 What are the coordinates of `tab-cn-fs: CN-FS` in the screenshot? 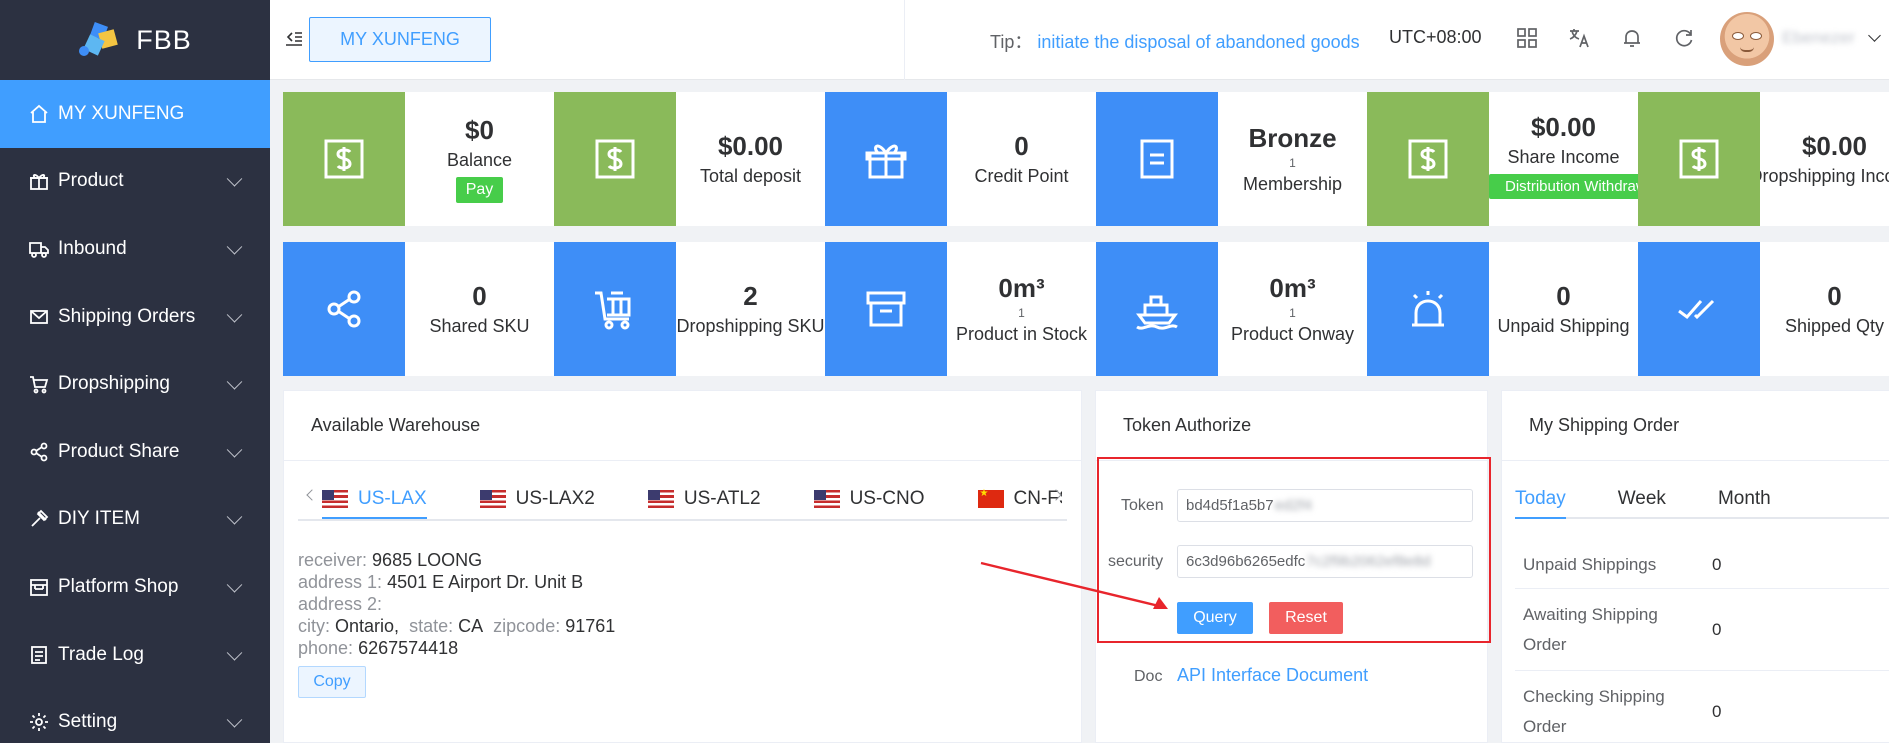 It's located at (1019, 499).